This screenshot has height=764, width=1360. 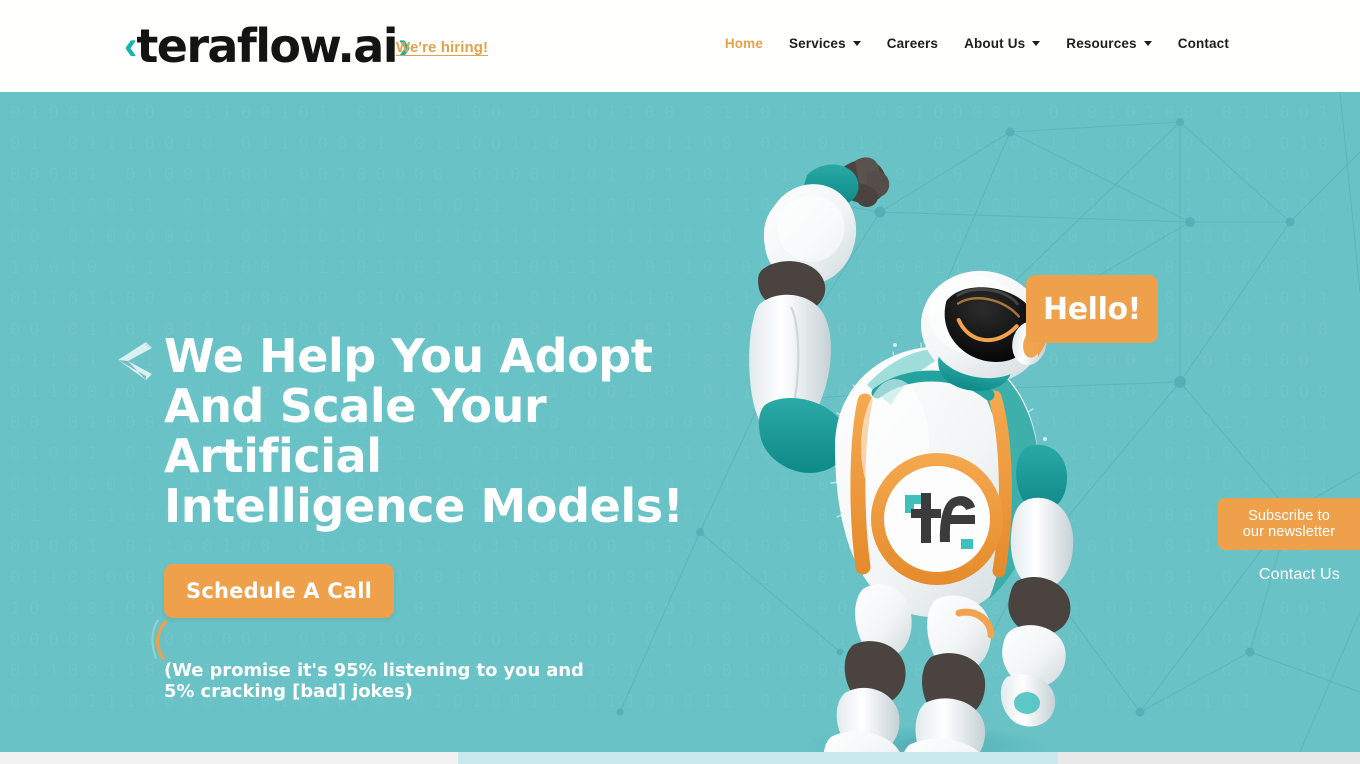 I want to click on speech-bubble-text: Hello!, so click(x=1092, y=309).